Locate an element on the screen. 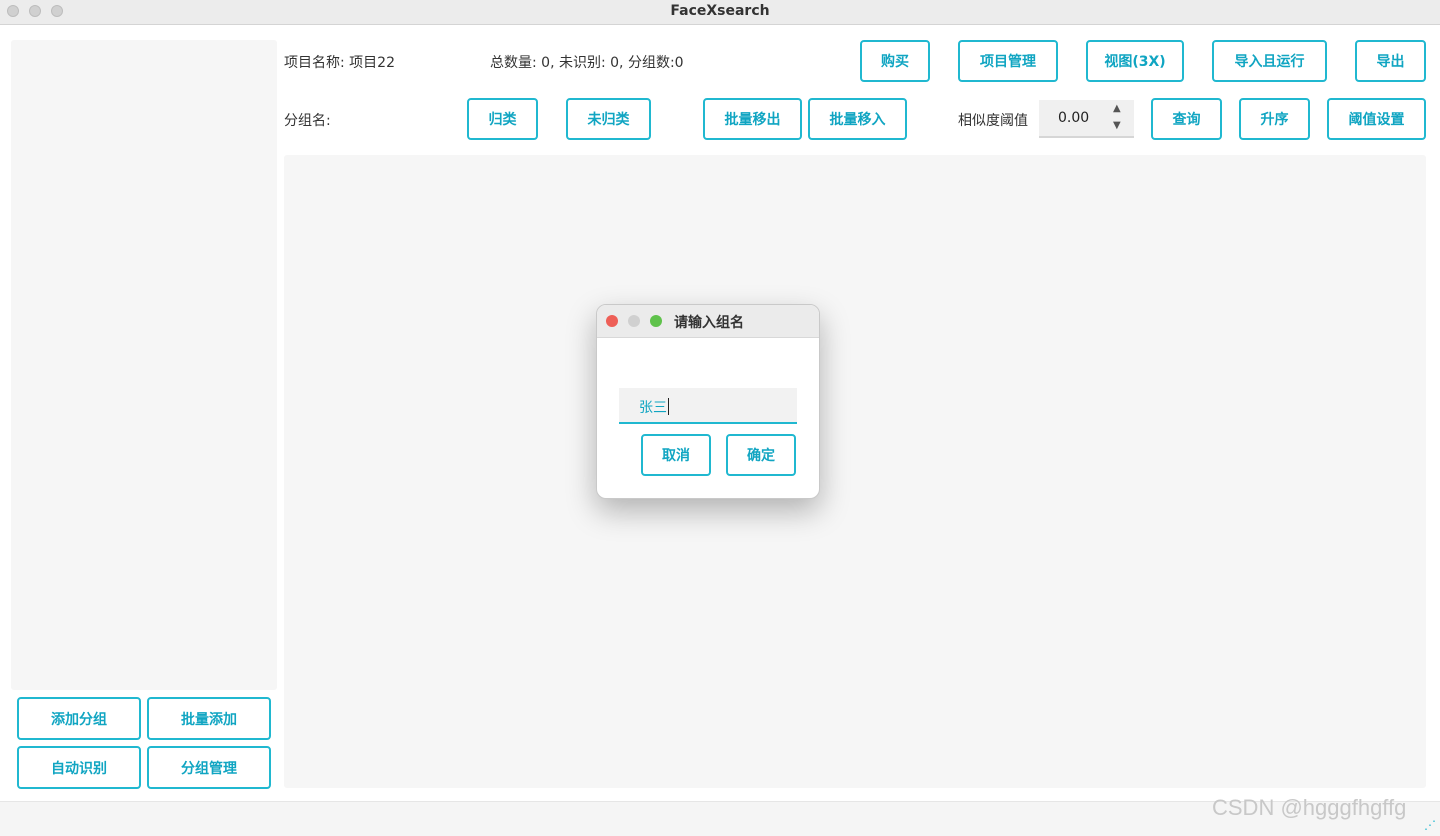 This screenshot has height=836, width=1440. window-titlebar: FaceXsearch is located at coordinates (720, 12).